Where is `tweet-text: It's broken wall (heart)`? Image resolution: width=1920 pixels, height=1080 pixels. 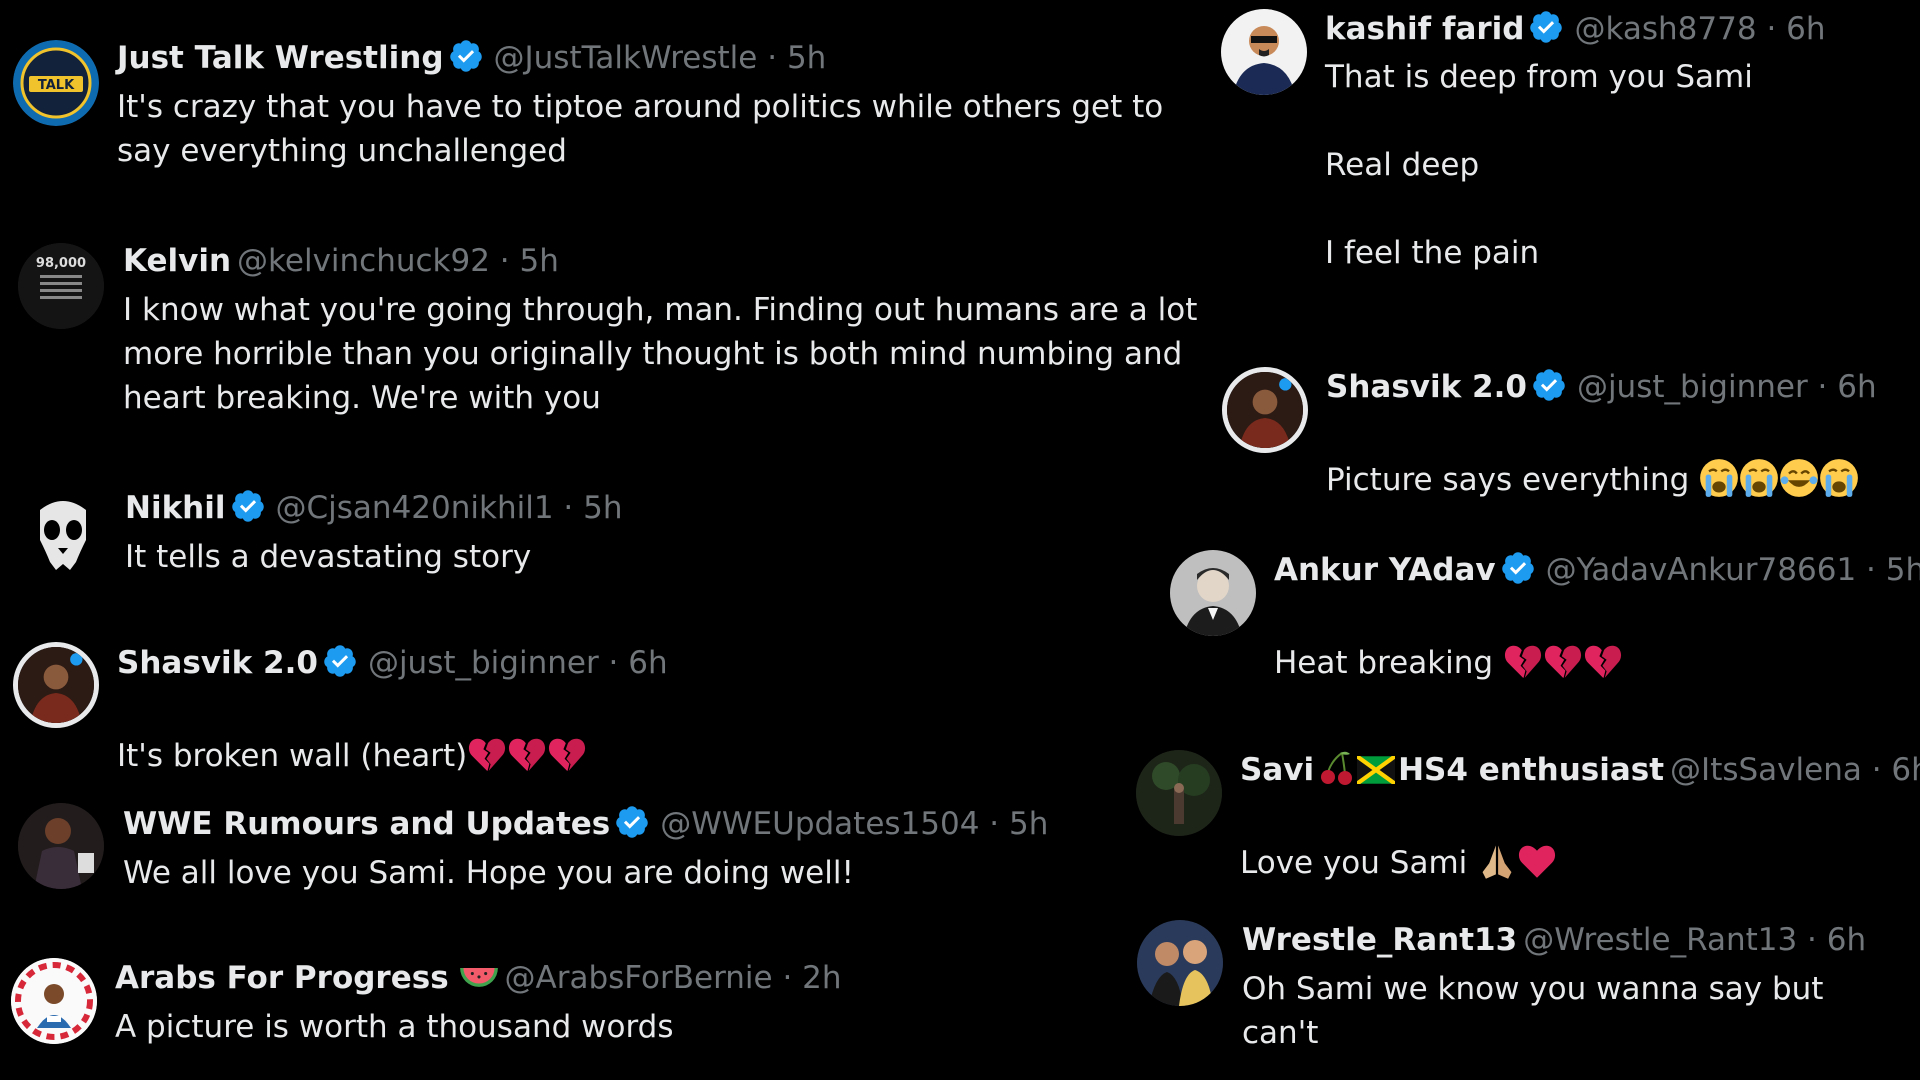 tweet-text: It's broken wall (heart) is located at coordinates (292, 756).